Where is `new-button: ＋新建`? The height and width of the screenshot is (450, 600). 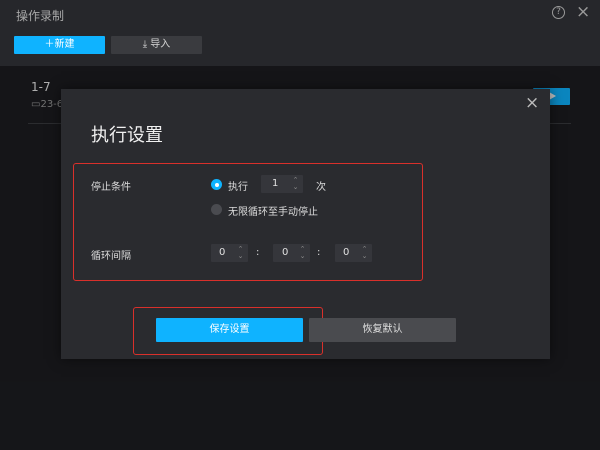
new-button: ＋新建 is located at coordinates (59, 45).